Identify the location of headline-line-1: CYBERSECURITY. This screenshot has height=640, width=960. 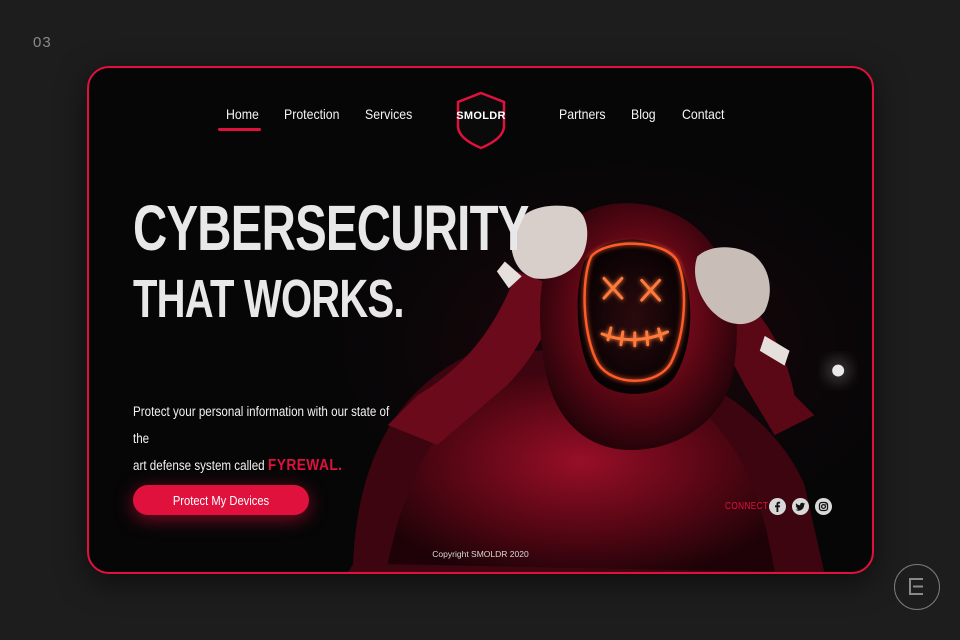
(331, 228).